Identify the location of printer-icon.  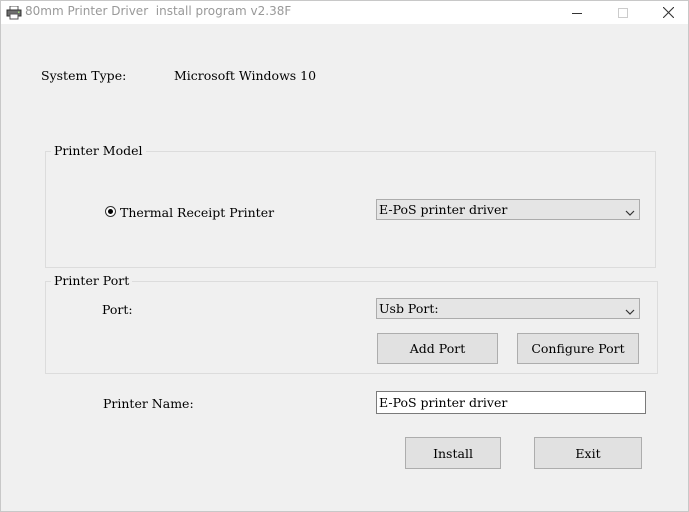
(14, 12).